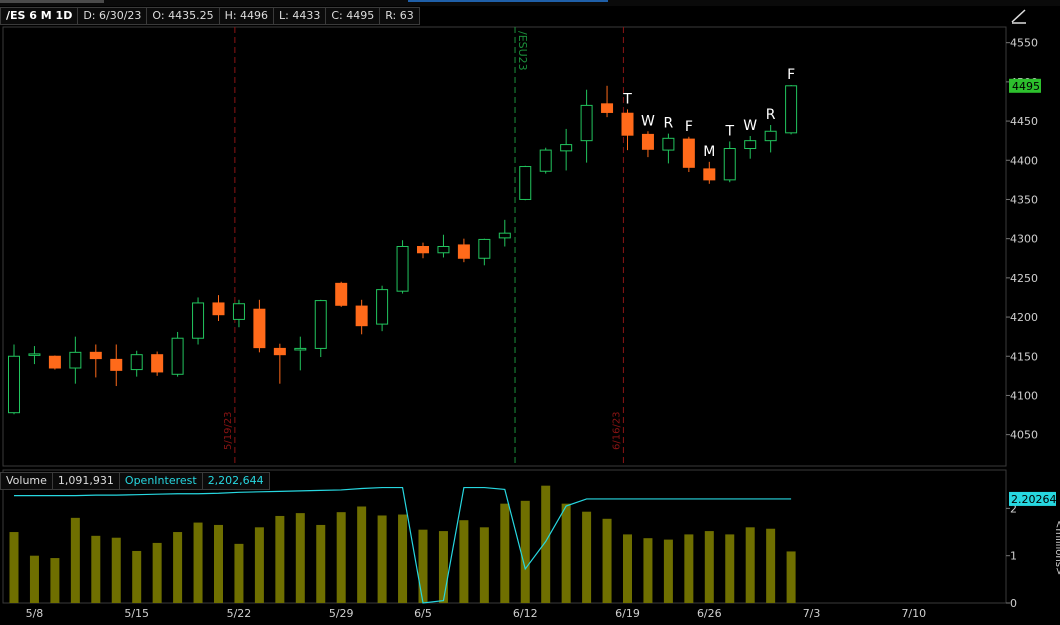 This screenshot has height=625, width=1060. I want to click on day-annotation-label: M, so click(709, 152).